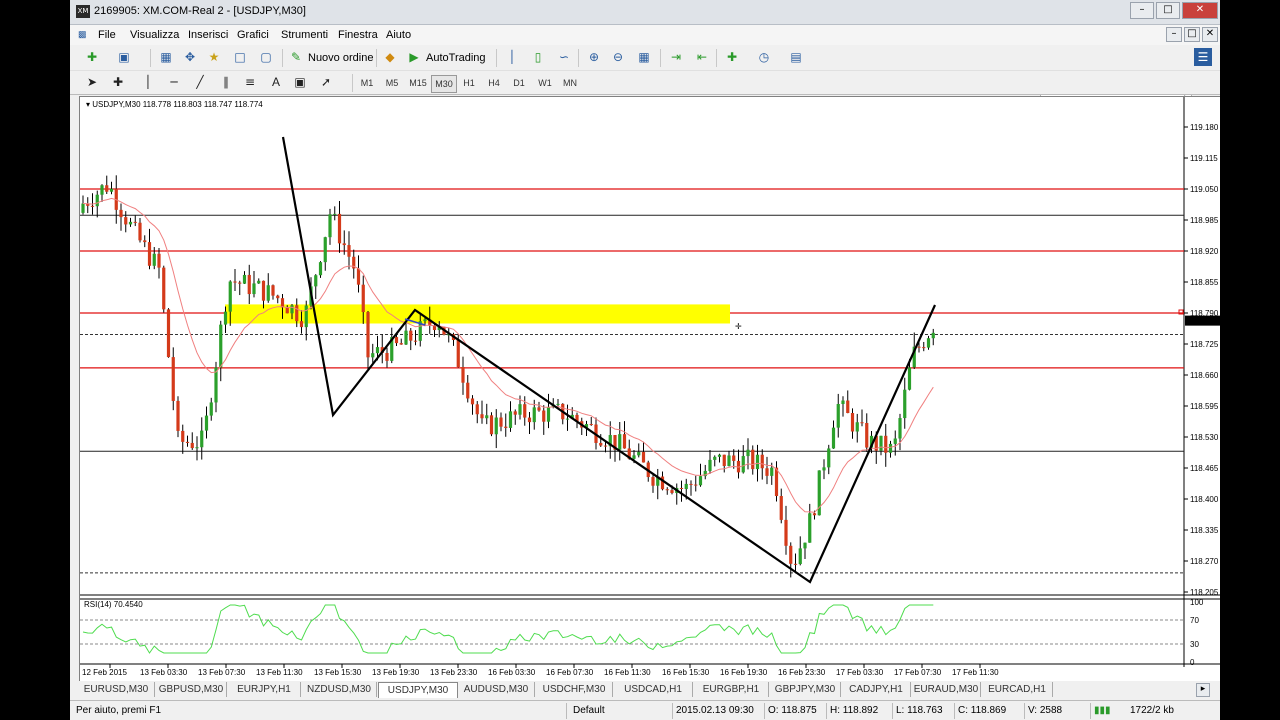  What do you see at coordinates (264, 689) in the screenshot?
I see `chart-tab: EURJPY,H1` at bounding box center [264, 689].